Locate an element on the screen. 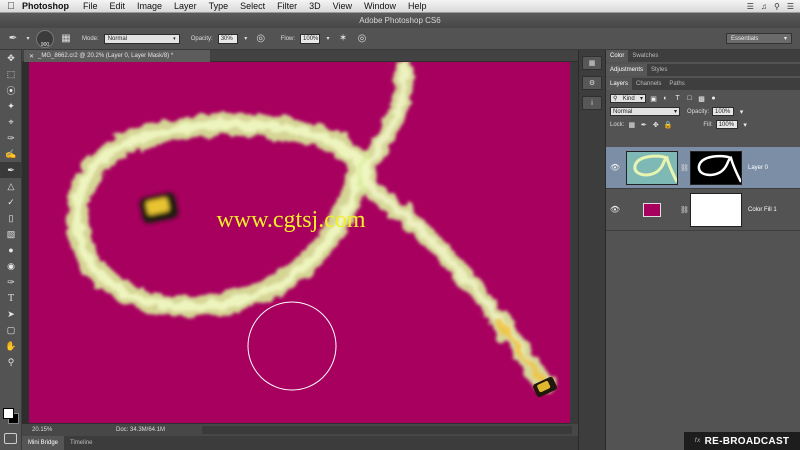 The image size is (800, 450). menu-filter: Filter is located at coordinates (287, 6).